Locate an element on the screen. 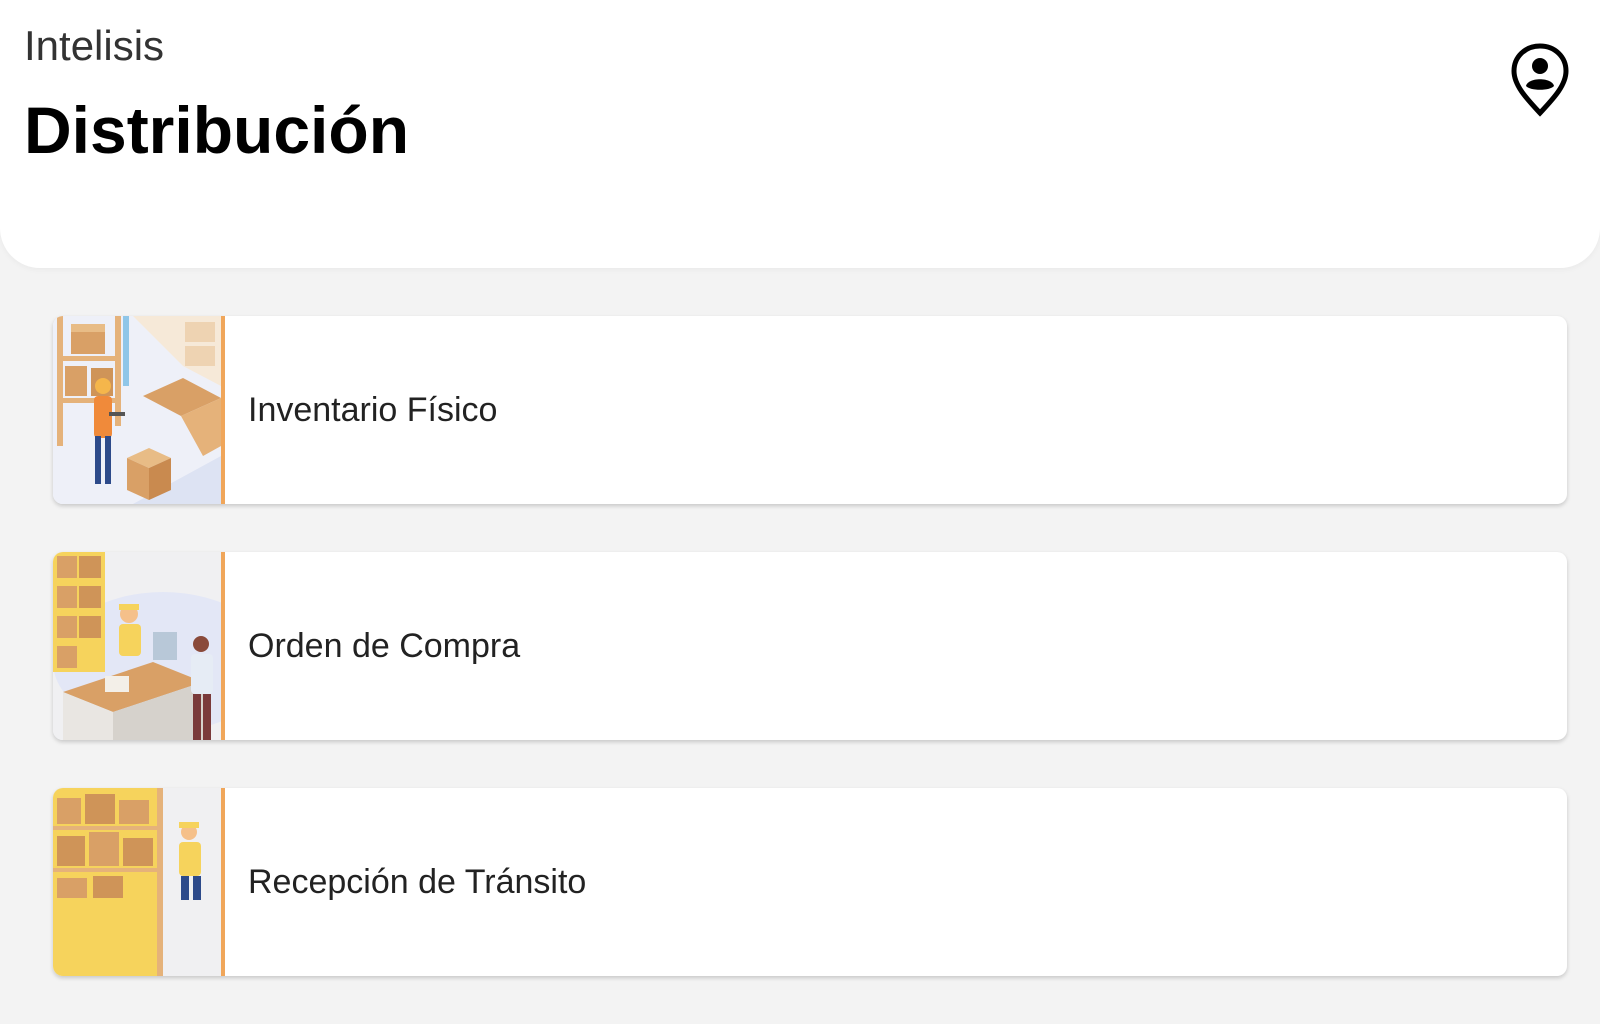 The image size is (1600, 1024). transit-reception-illustration is located at coordinates (139, 882).